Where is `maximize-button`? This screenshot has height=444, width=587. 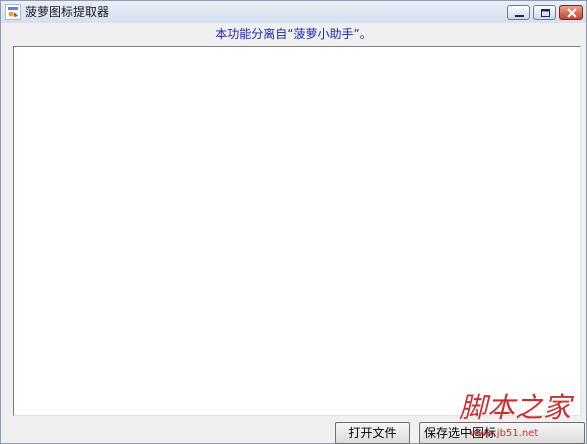
maximize-button is located at coordinates (544, 12).